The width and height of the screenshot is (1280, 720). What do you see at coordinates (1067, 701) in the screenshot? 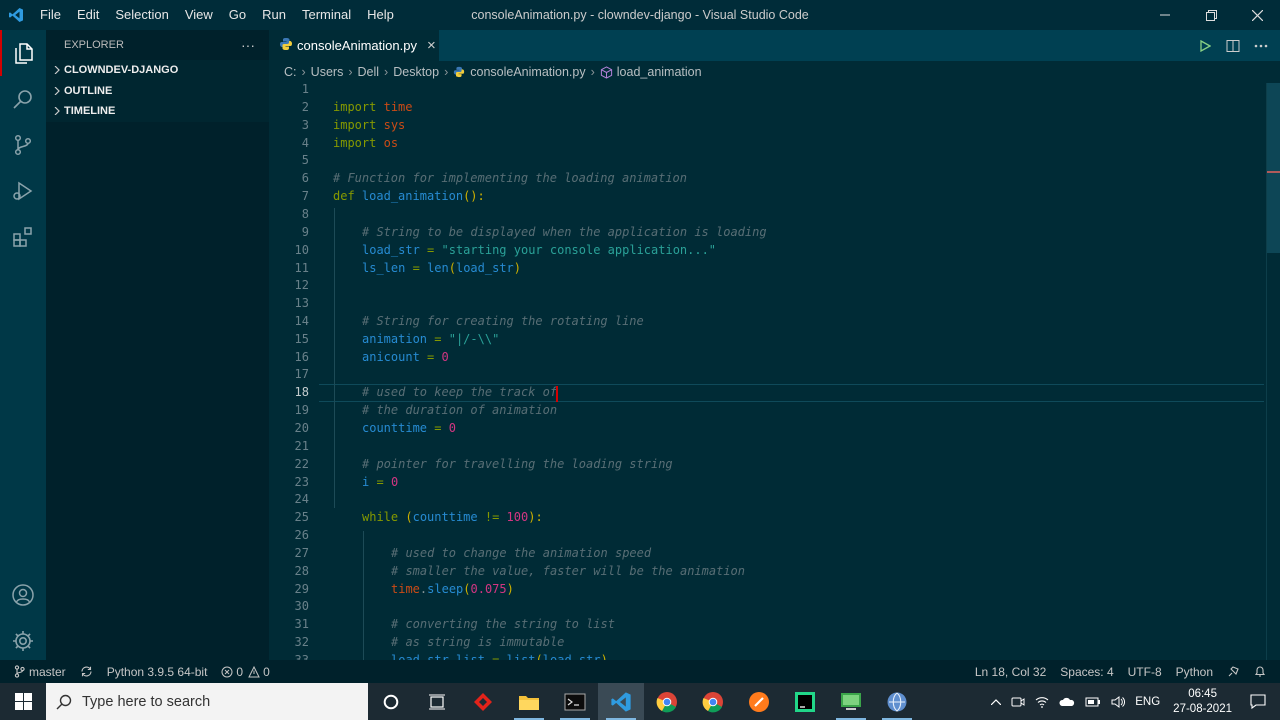
I see `onedrive-cloud-icon` at bounding box center [1067, 701].